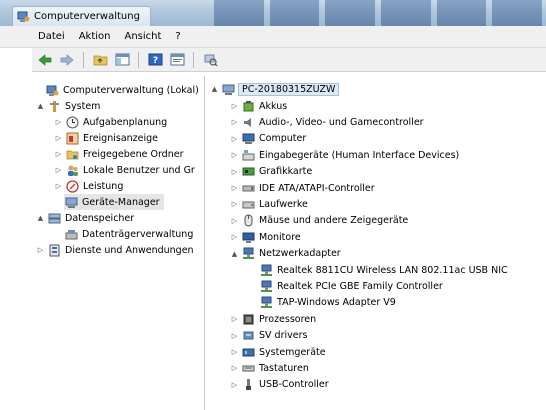 This screenshot has height=410, width=546. I want to click on tree-item-dienste-und-anwendungen: ▷ Dienste und Anwendungen, so click(115, 250).